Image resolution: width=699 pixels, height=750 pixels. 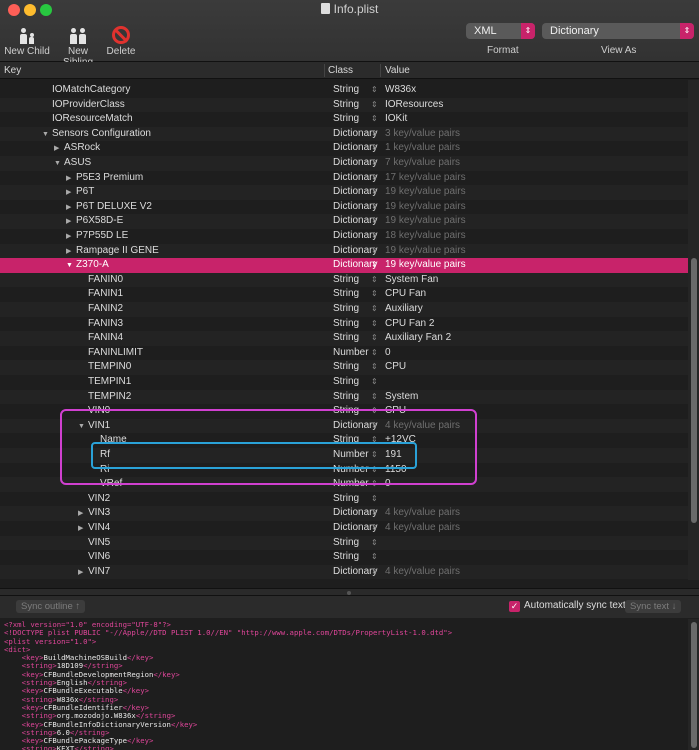 I want to click on outline-row: ▶ P6X58D-E Dictionary ⇕ 19 key/value pairs, so click(x=344, y=221).